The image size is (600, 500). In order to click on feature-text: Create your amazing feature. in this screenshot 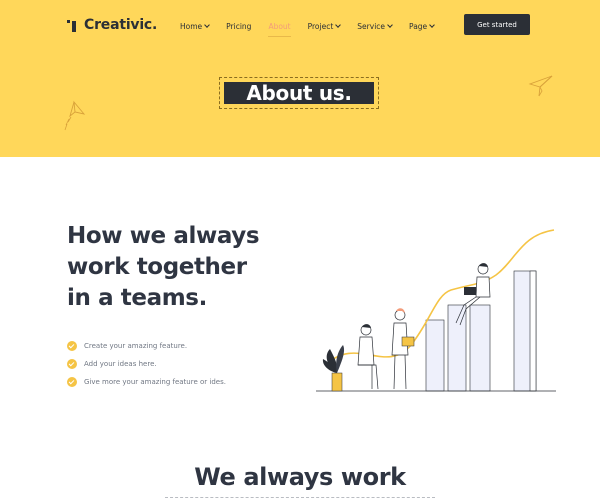, I will do `click(136, 346)`.